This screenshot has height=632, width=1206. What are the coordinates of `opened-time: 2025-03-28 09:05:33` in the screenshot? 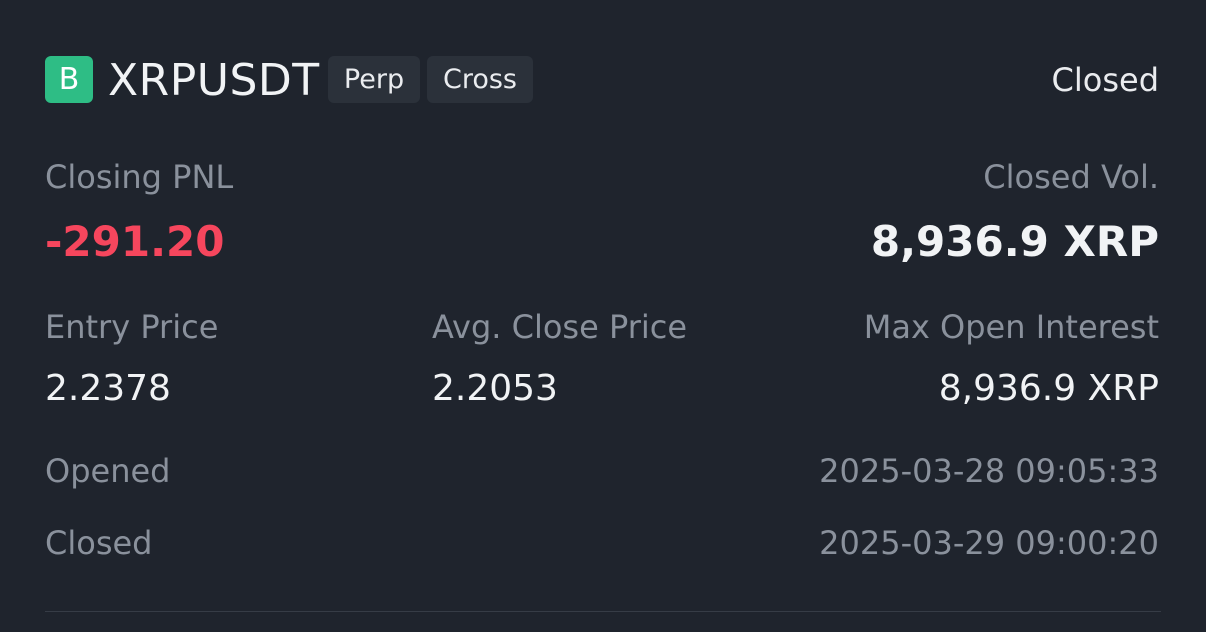 It's located at (989, 471).